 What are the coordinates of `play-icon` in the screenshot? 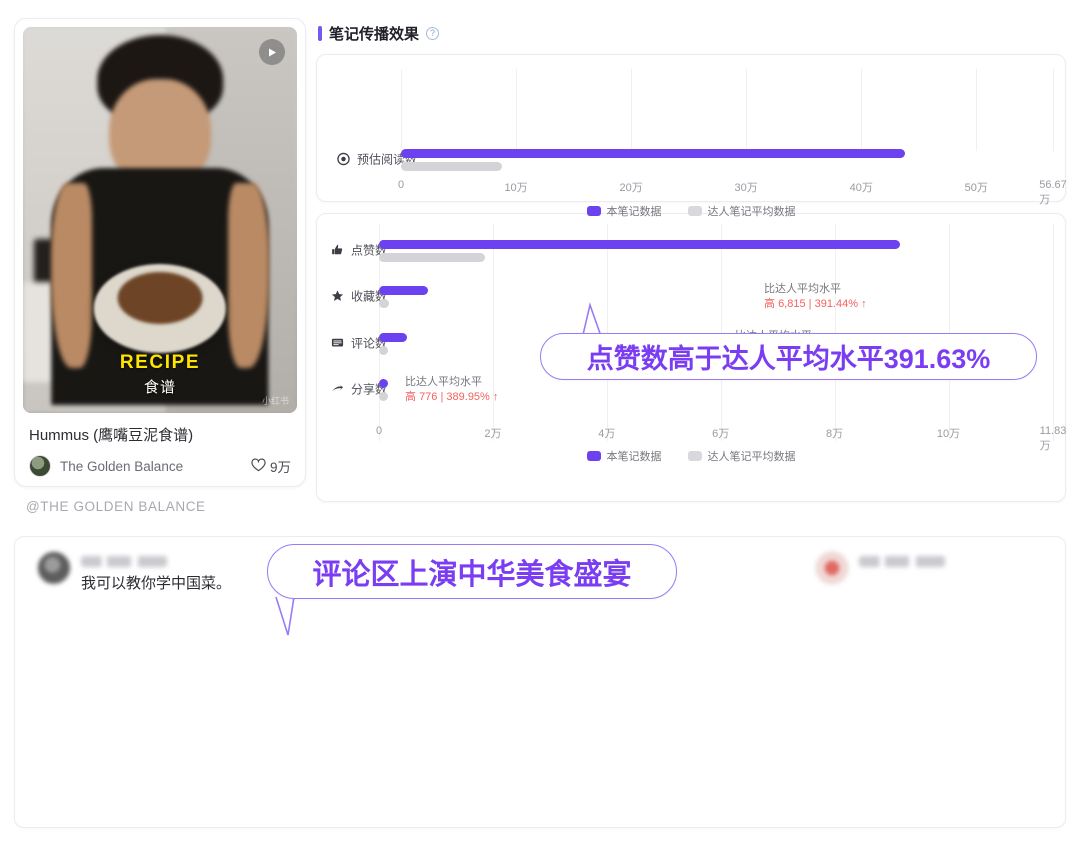 It's located at (272, 52).